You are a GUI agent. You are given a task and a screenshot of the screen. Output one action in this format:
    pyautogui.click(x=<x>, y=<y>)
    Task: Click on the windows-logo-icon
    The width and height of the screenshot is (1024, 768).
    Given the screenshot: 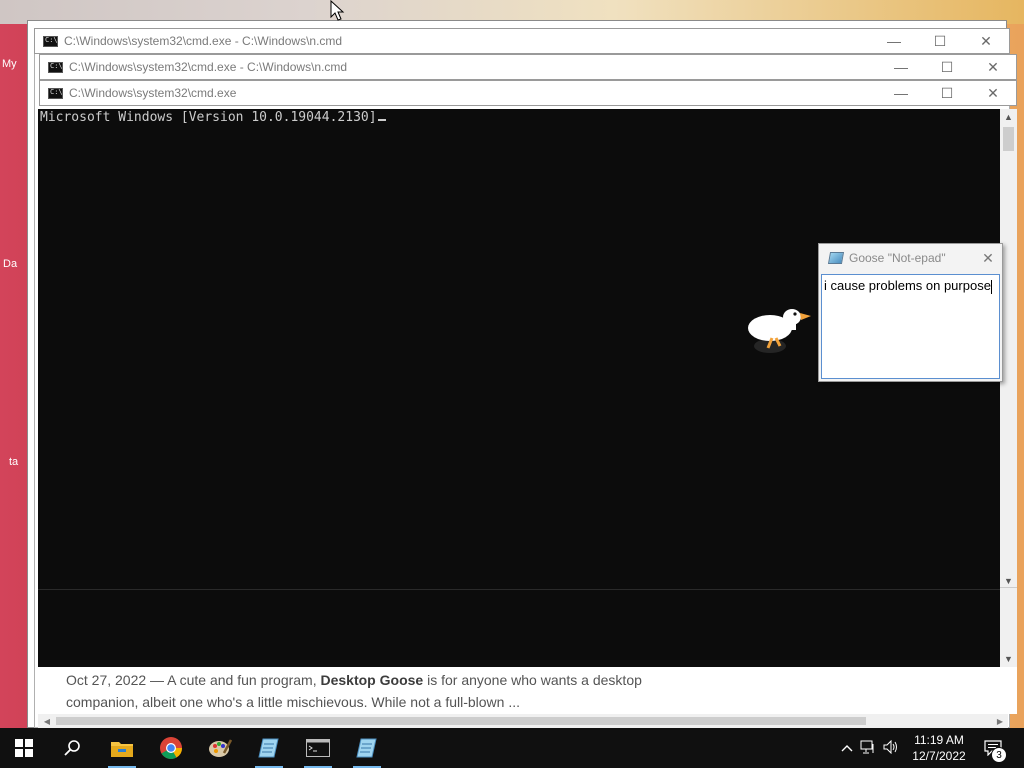 What is the action you would take?
    pyautogui.click(x=24, y=748)
    